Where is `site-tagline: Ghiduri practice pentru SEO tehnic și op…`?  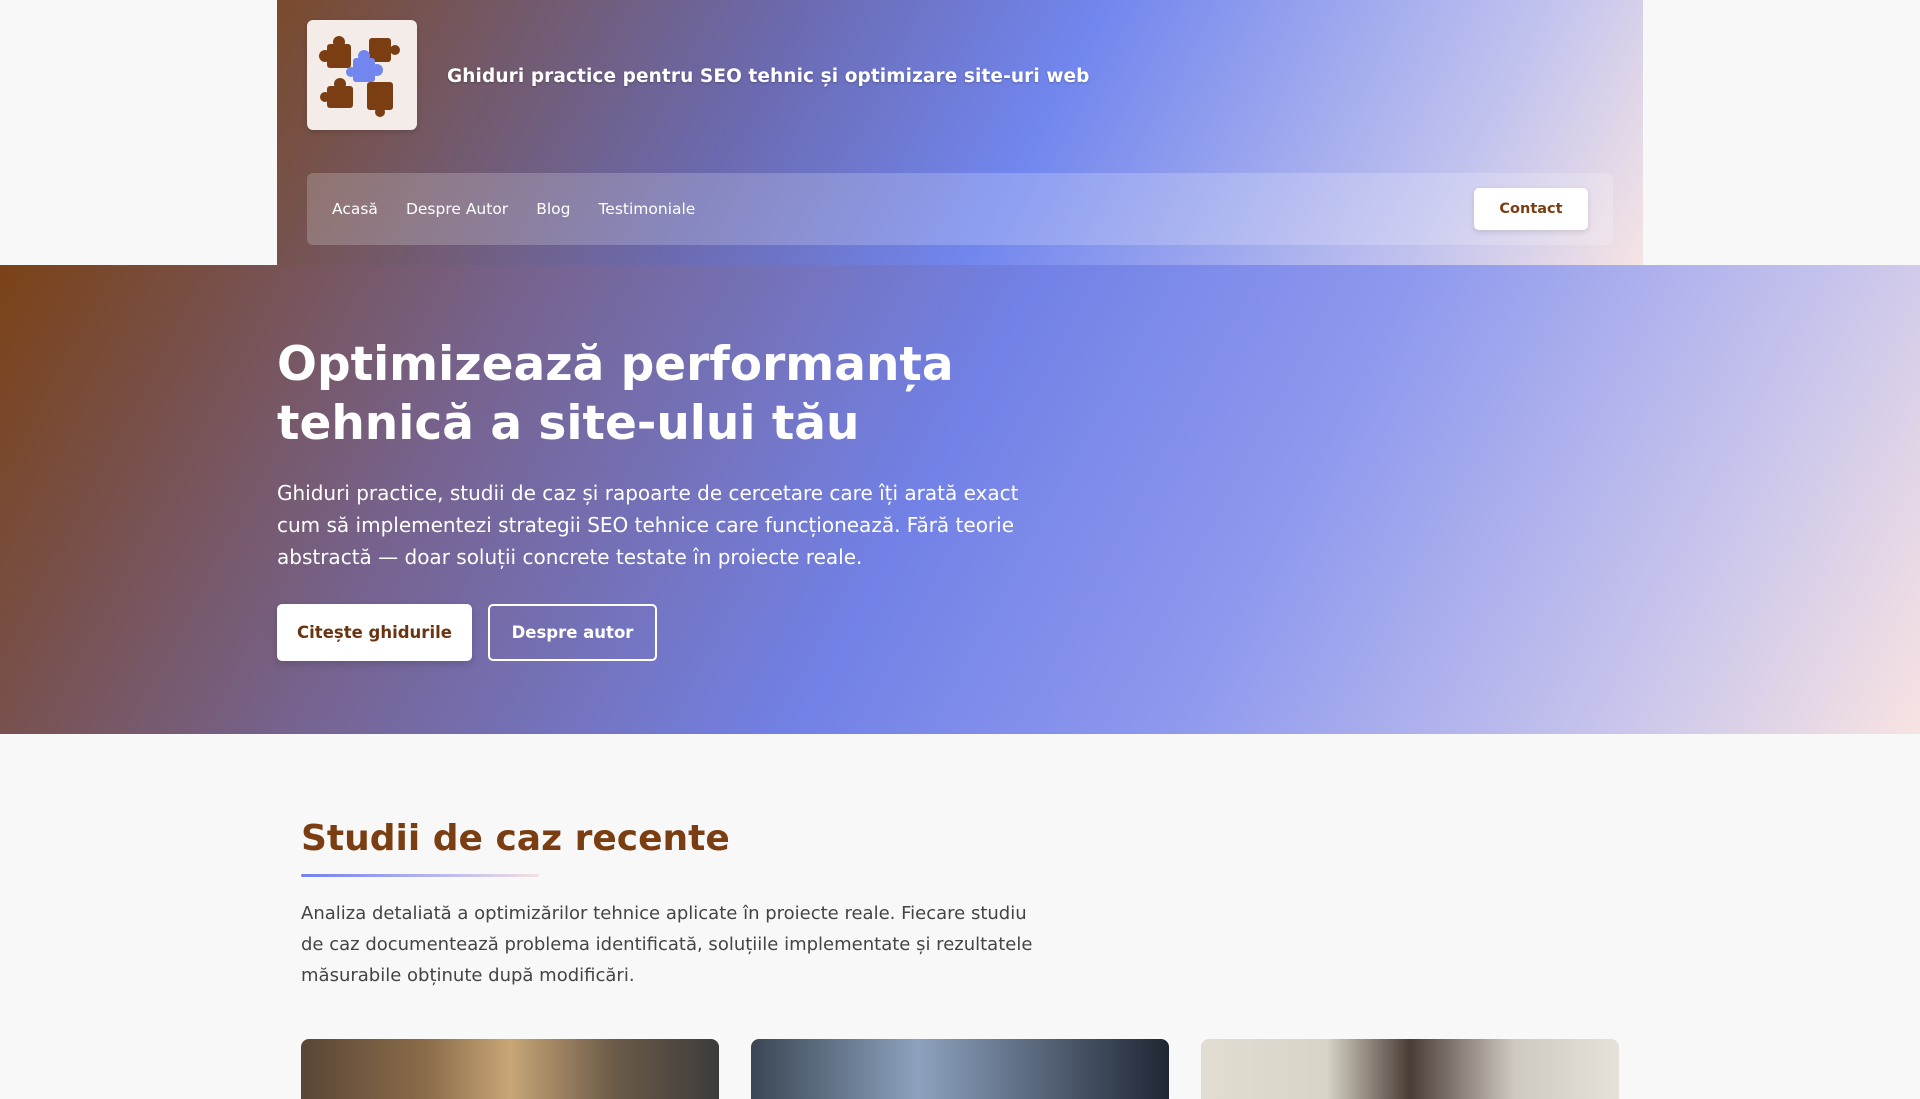 site-tagline: Ghiduri practice pentru SEO tehnic și op… is located at coordinates (768, 76).